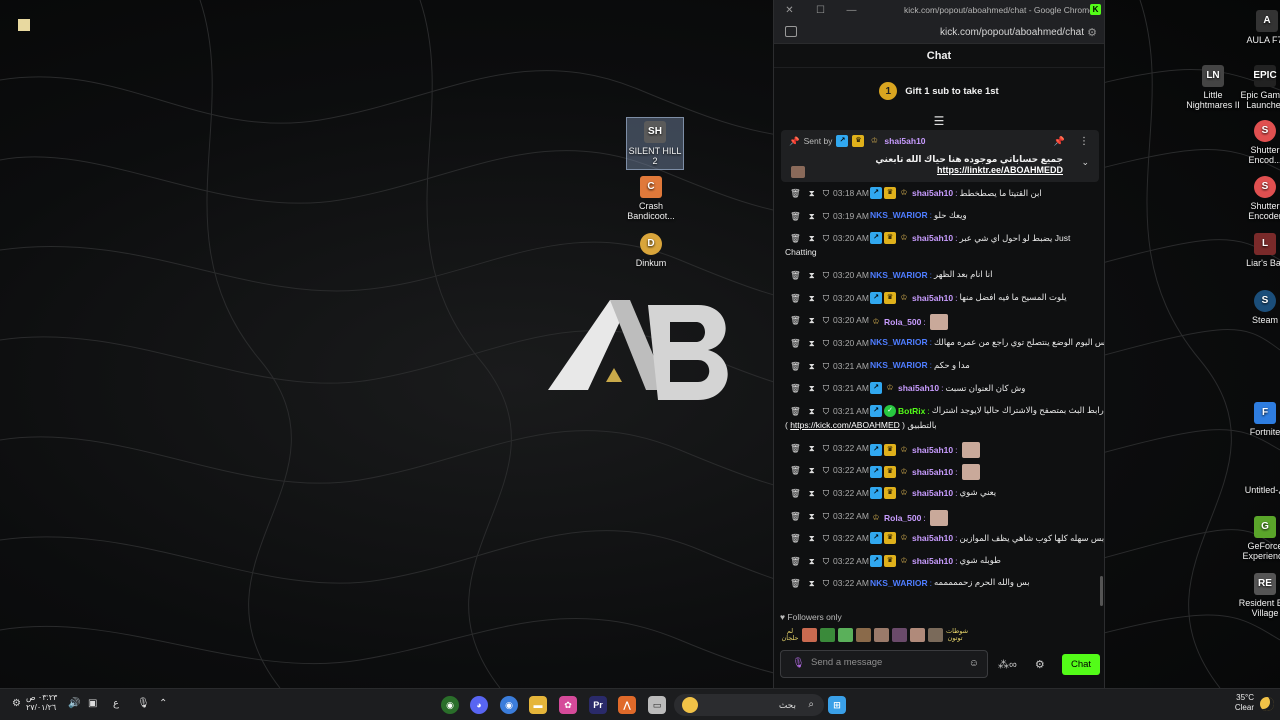 Image resolution: width=1280 pixels, height=720 pixels. Describe the element at coordinates (450, 705) in the screenshot. I see `chrome-taskbar-icon: ◉` at that location.